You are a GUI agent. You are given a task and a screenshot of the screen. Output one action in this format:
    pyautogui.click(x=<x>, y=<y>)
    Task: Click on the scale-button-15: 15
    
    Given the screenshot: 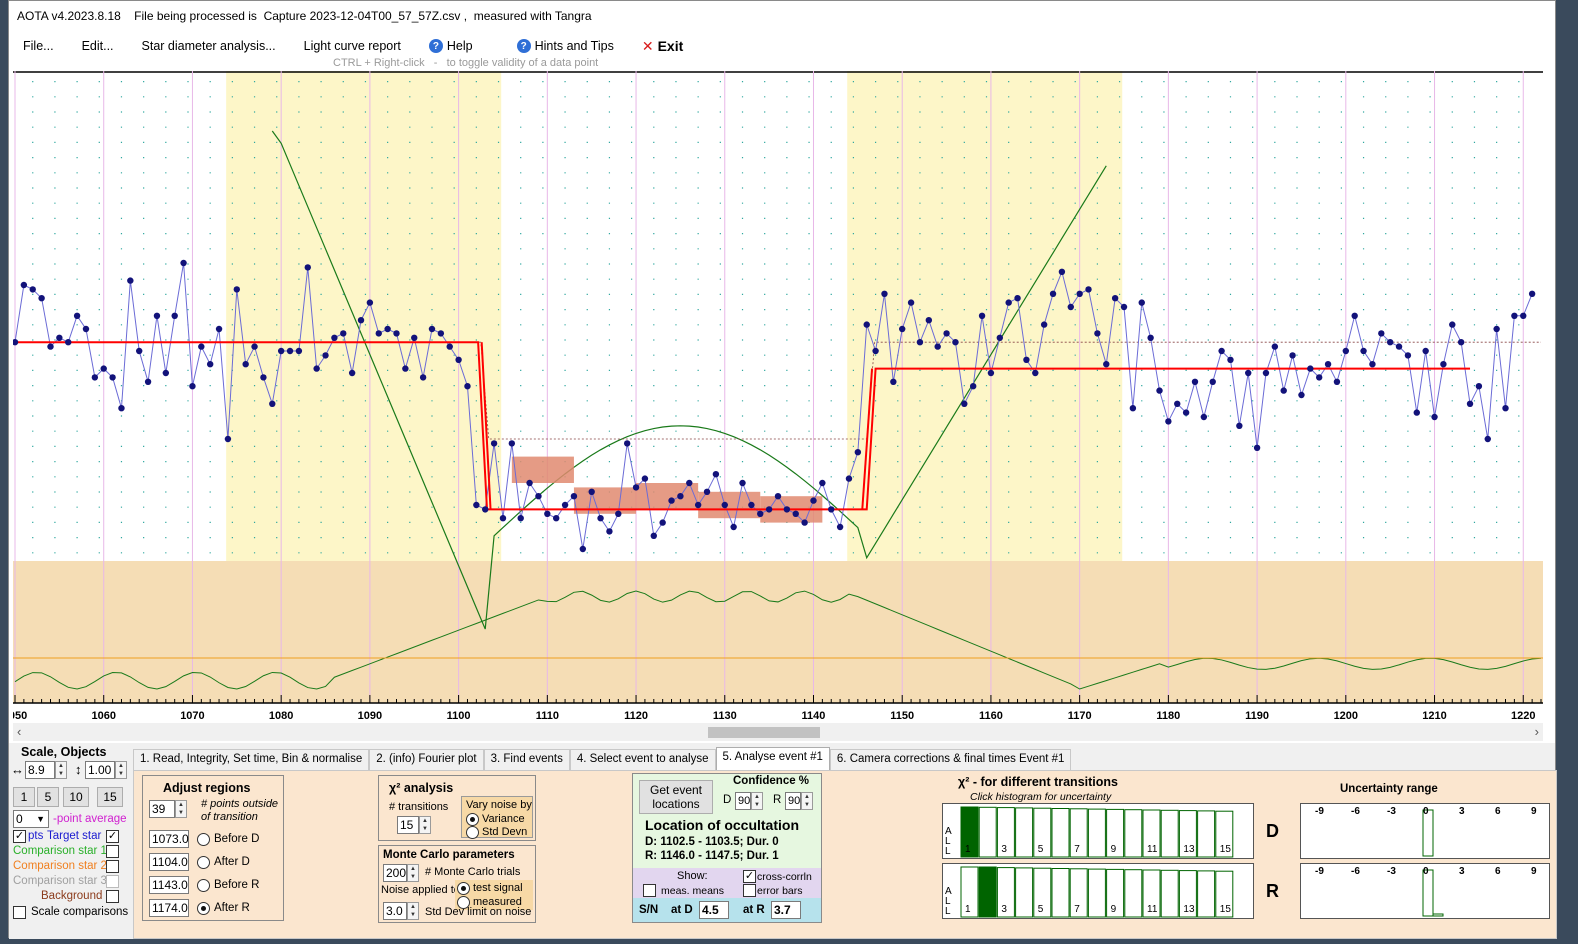 What is the action you would take?
    pyautogui.click(x=110, y=797)
    